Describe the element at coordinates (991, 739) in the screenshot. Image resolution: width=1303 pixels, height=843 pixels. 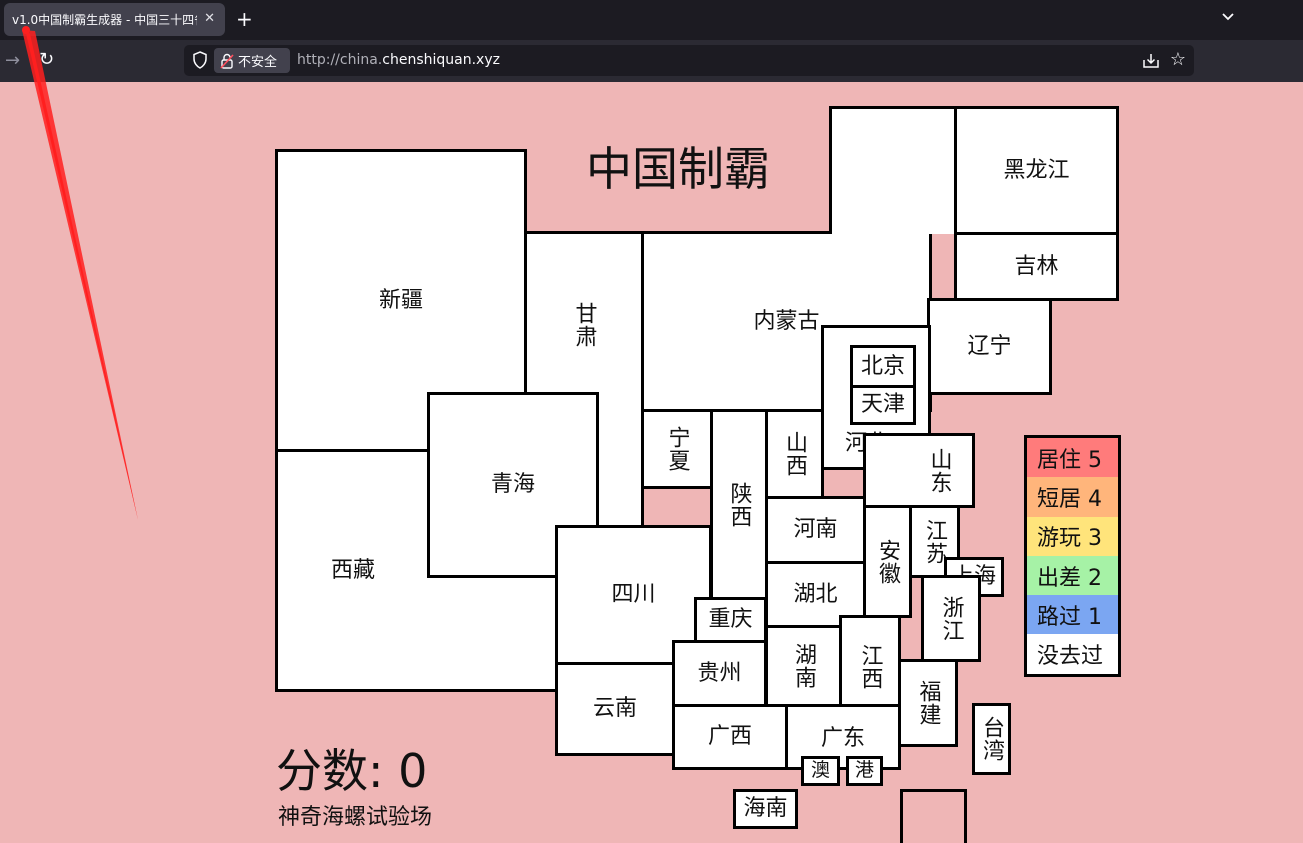
I see `province-taiwan: 台湾` at that location.